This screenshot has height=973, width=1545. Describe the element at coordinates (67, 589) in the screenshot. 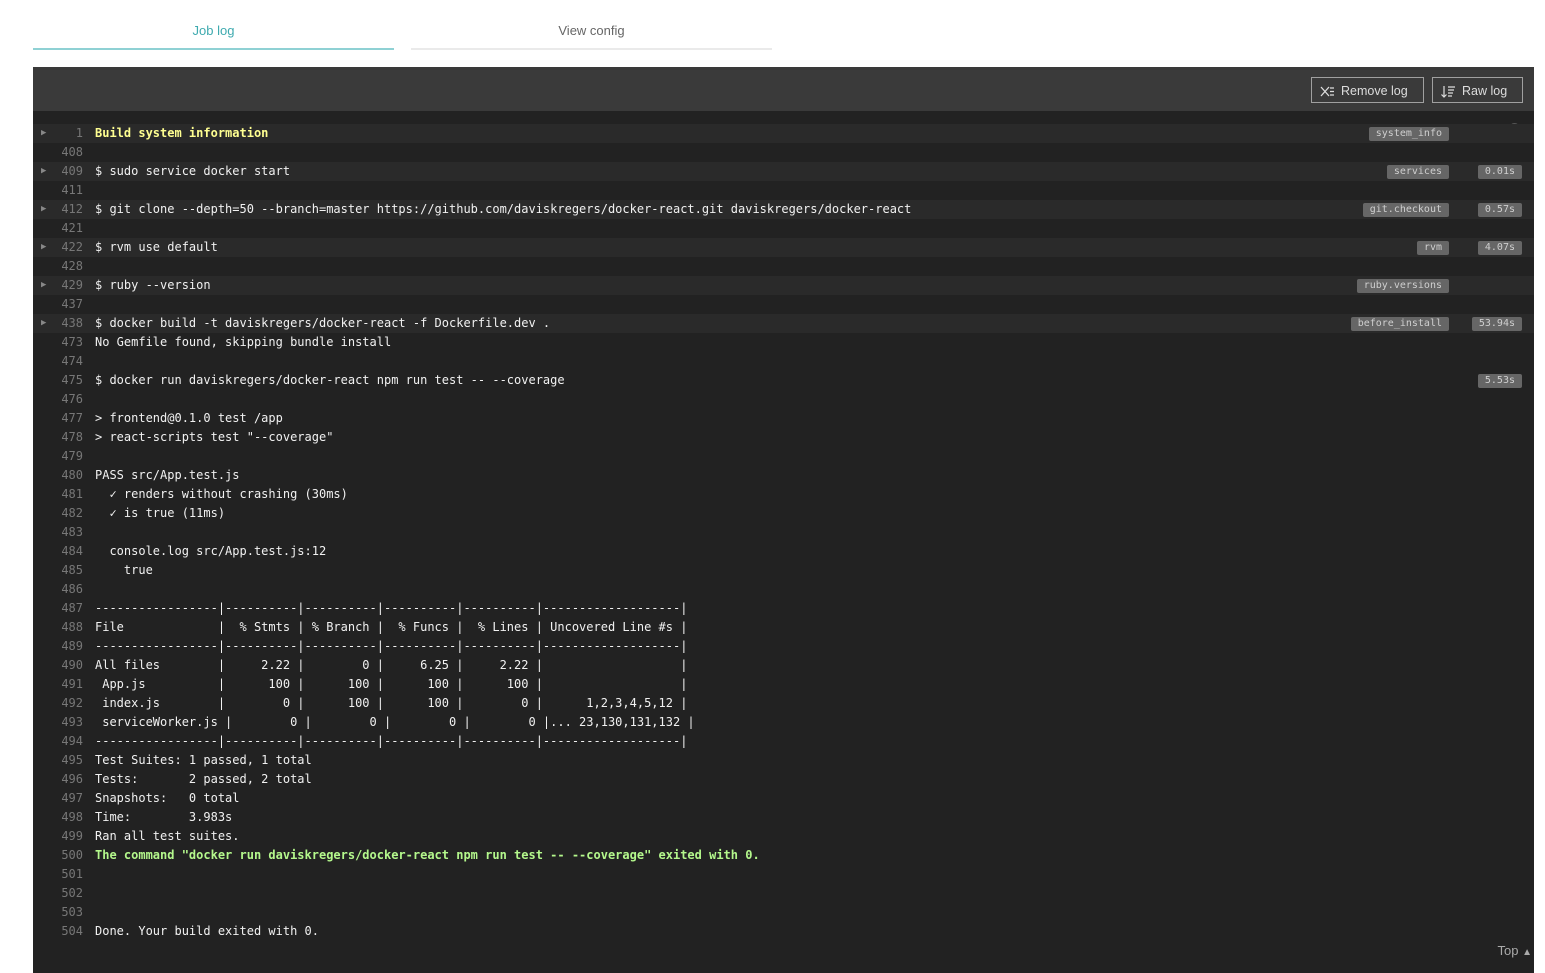

I see `line-number: 486` at that location.